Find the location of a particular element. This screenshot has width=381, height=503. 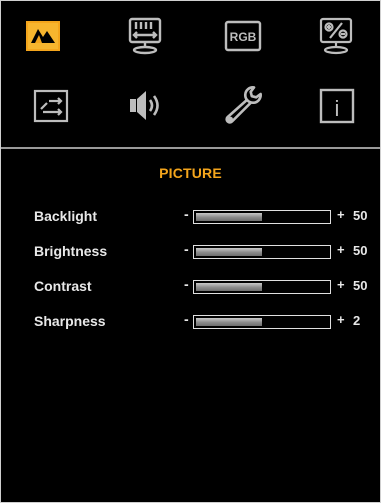

backlight-slider is located at coordinates (262, 217).